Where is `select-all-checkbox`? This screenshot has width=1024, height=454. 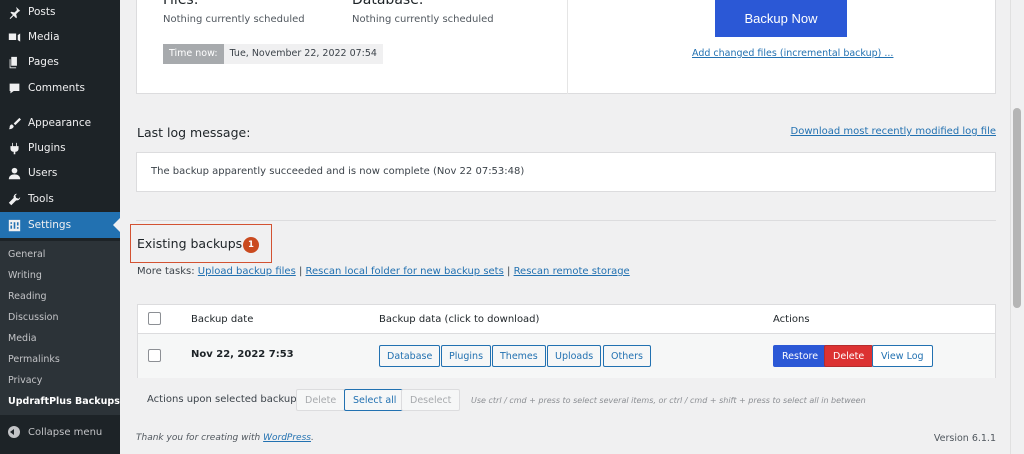
select-all-checkbox is located at coordinates (154, 318).